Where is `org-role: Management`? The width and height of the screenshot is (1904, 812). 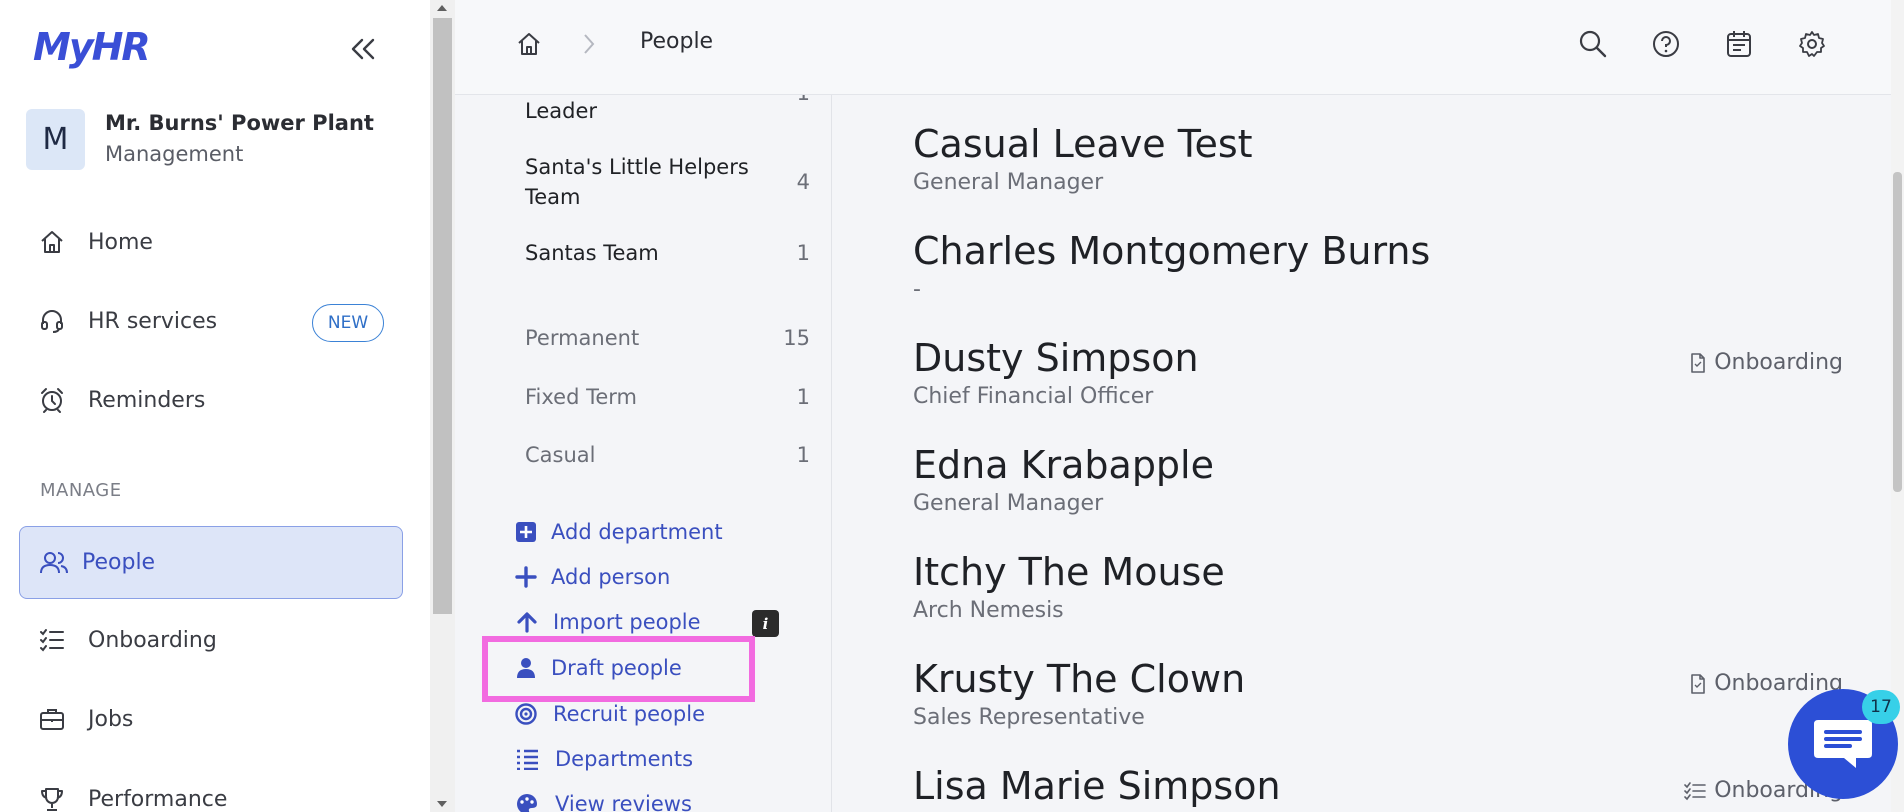
org-role: Management is located at coordinates (174, 154).